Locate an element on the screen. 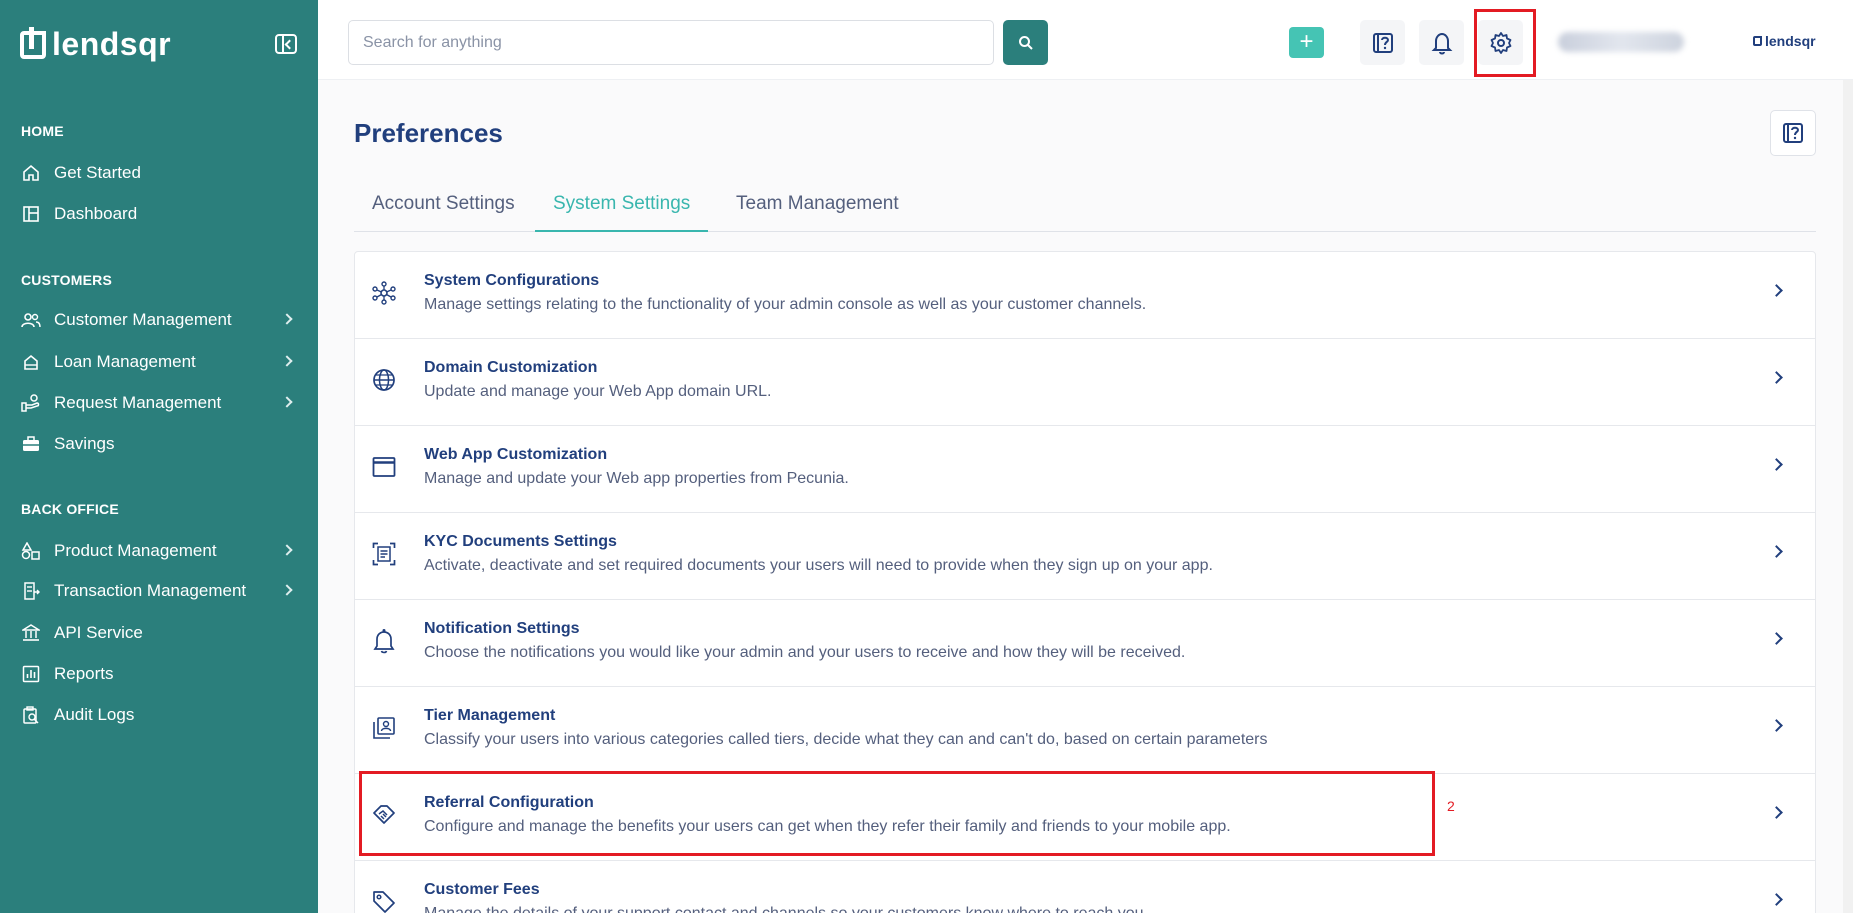 This screenshot has width=1853, height=913. reports-icon is located at coordinates (31, 674).